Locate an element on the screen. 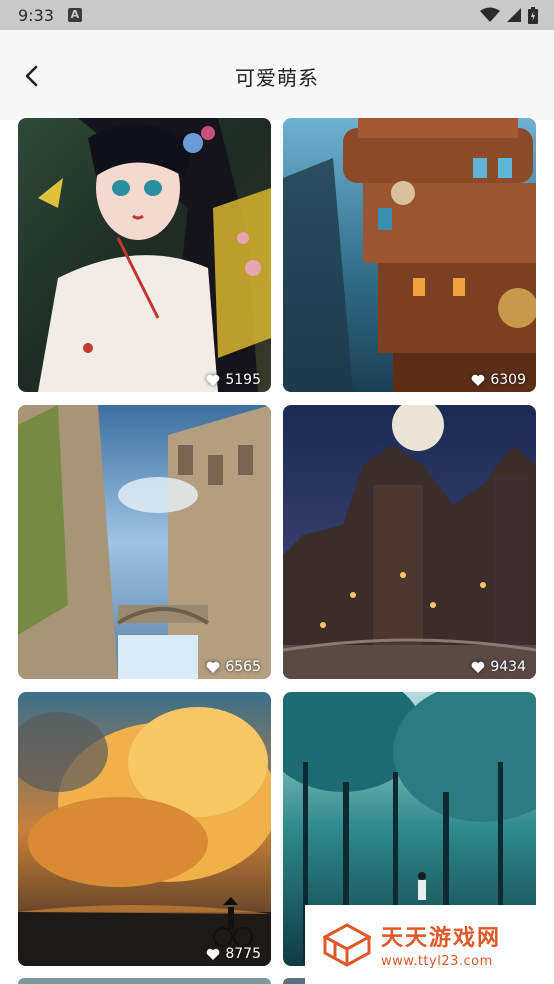  watermark-text: 天天游戏网 www.ttyl23.com is located at coordinates (441, 944).